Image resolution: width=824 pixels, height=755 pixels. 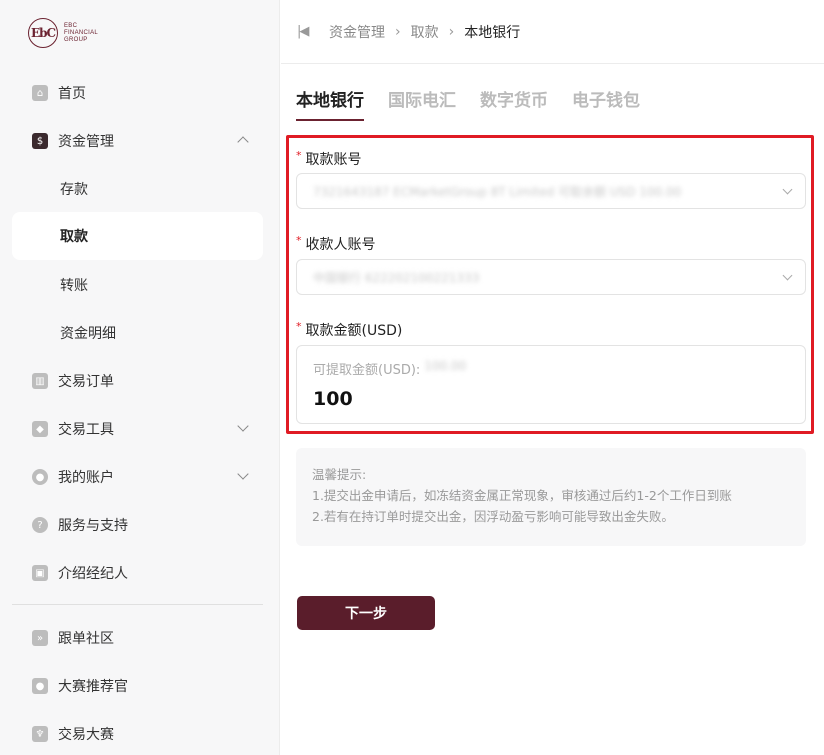 I want to click on ebc-logo: EbC EBC FINANCIAL GROUP, so click(x=63, y=33).